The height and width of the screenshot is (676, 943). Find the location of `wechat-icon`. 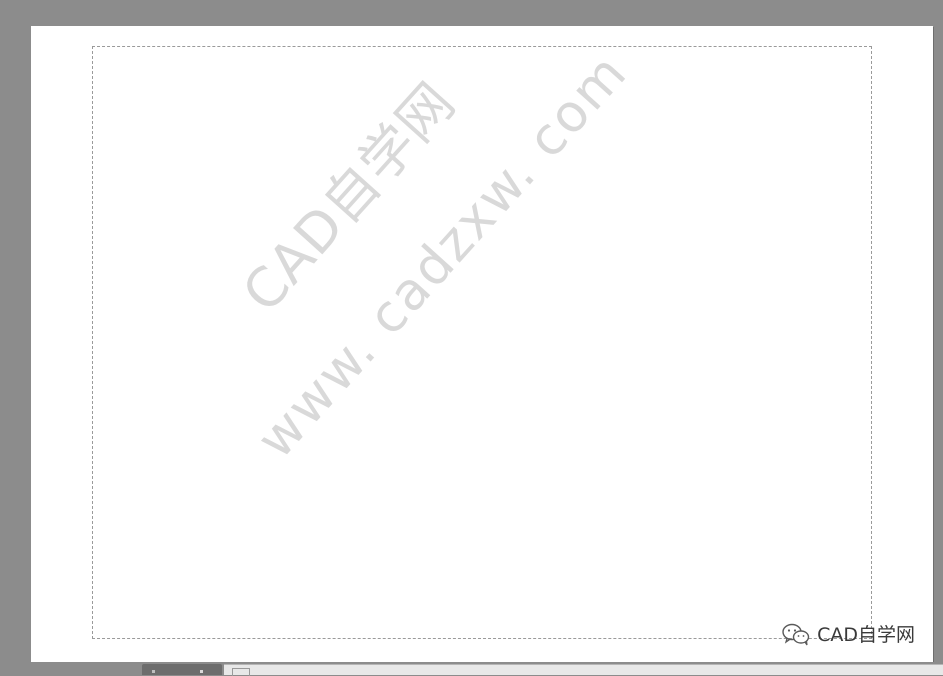

wechat-icon is located at coordinates (796, 634).